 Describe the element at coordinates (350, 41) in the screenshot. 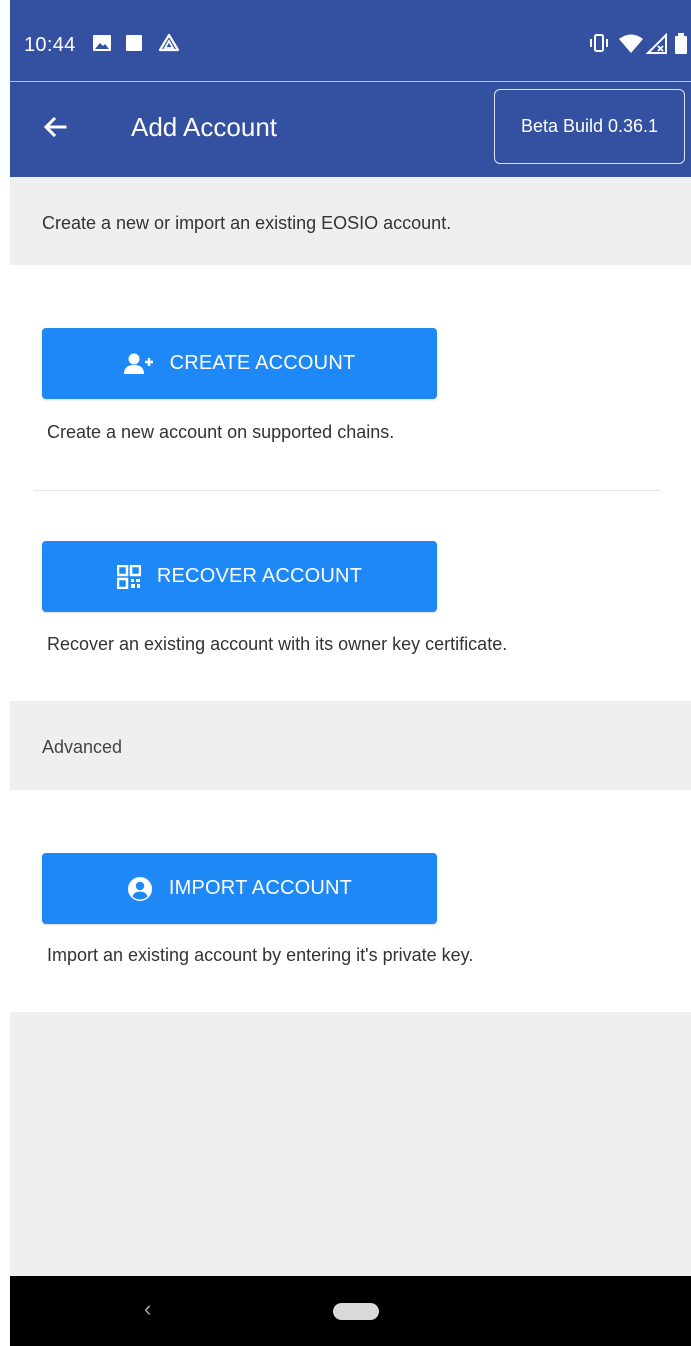

I see `status-bar: 10:44` at that location.